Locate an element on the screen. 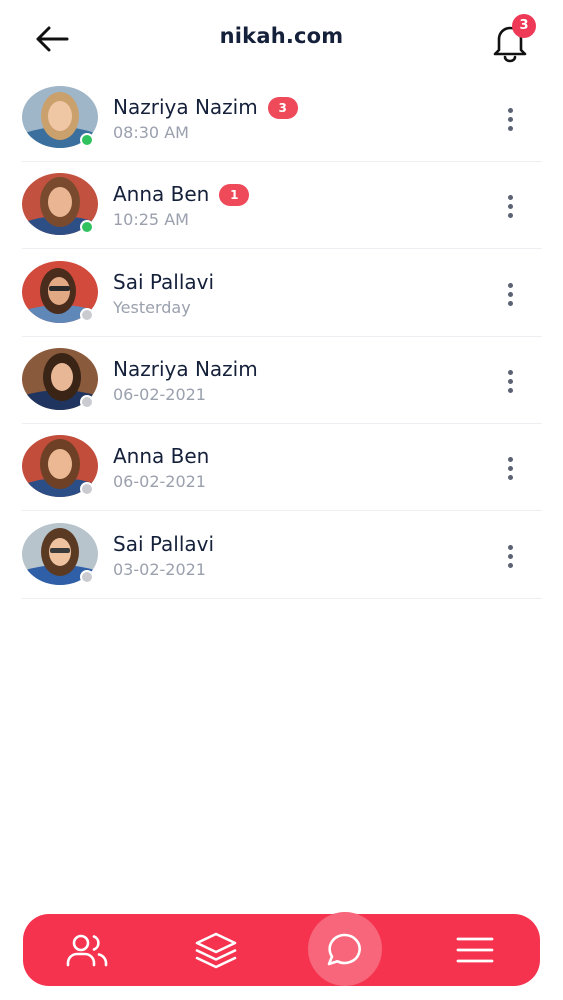  last-message-time: 10:25 AM is located at coordinates (151, 219).